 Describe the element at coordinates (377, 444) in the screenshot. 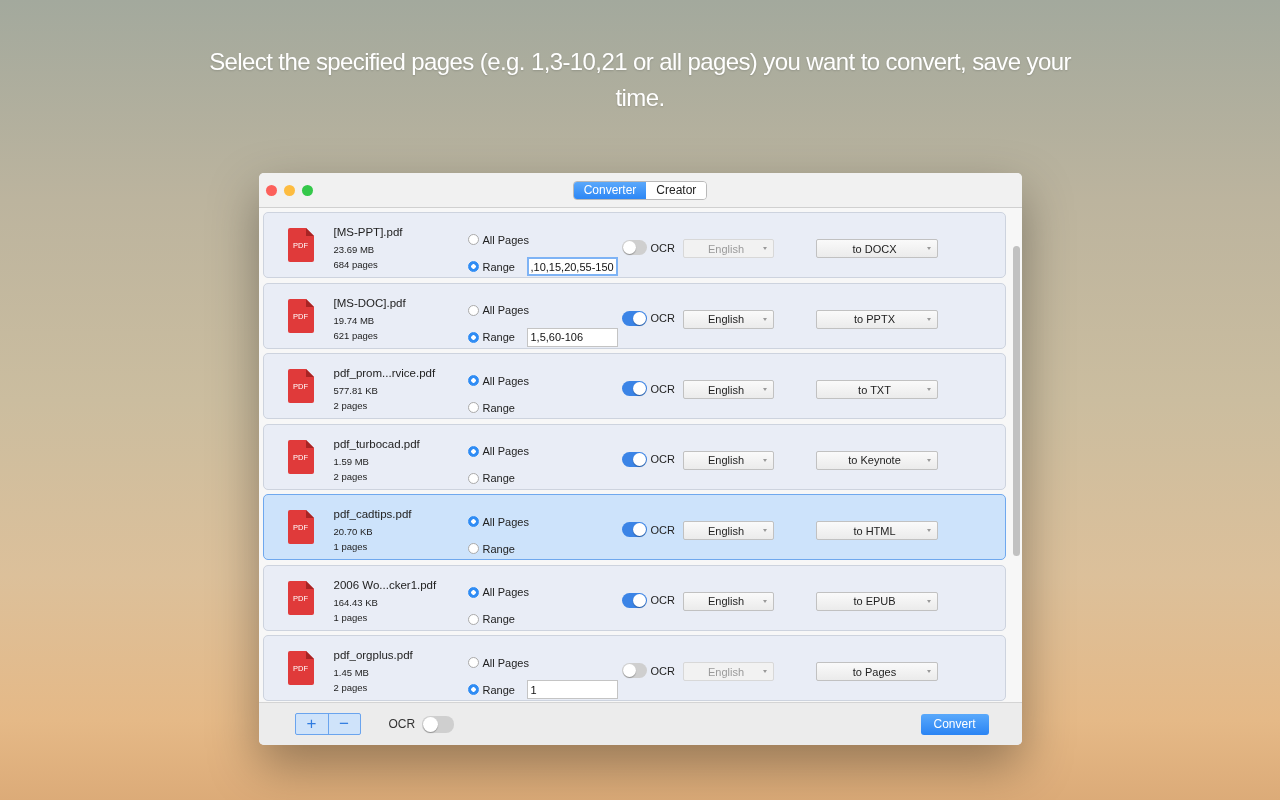

I see `file-name: pdf_turbocad.pdf` at that location.